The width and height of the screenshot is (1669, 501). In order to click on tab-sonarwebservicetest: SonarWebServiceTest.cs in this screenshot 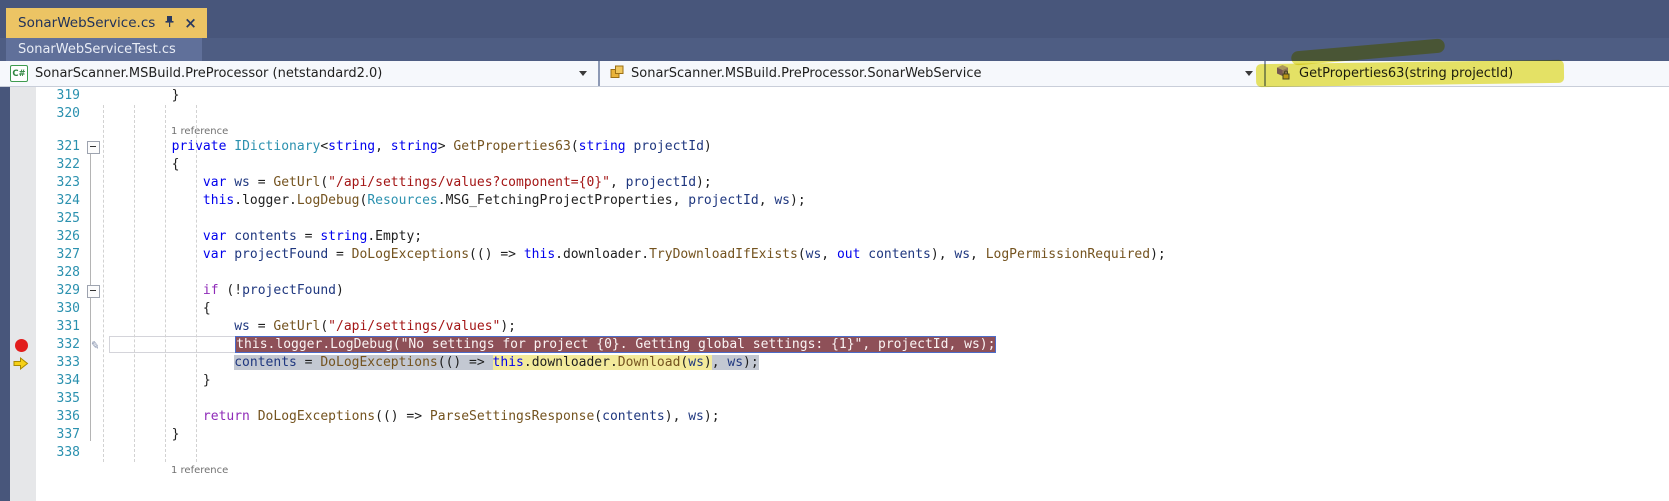, I will do `click(104, 49)`.